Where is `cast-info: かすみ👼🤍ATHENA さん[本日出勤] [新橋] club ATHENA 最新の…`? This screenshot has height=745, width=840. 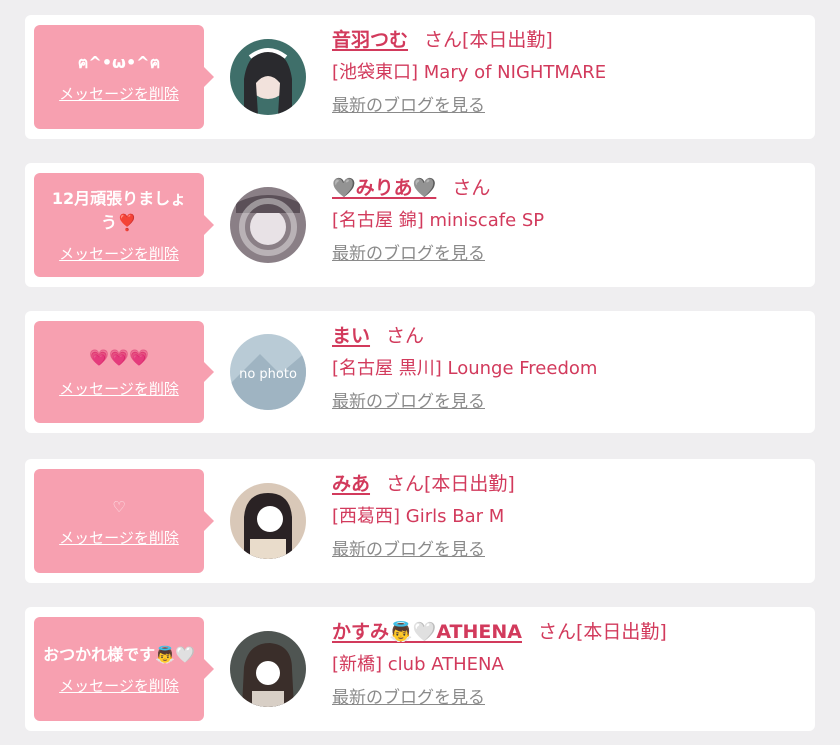 cast-info: かすみ👼🤍ATHENA さん[本日出勤] [新橋] club ATHENA 最新の… is located at coordinates (568, 664).